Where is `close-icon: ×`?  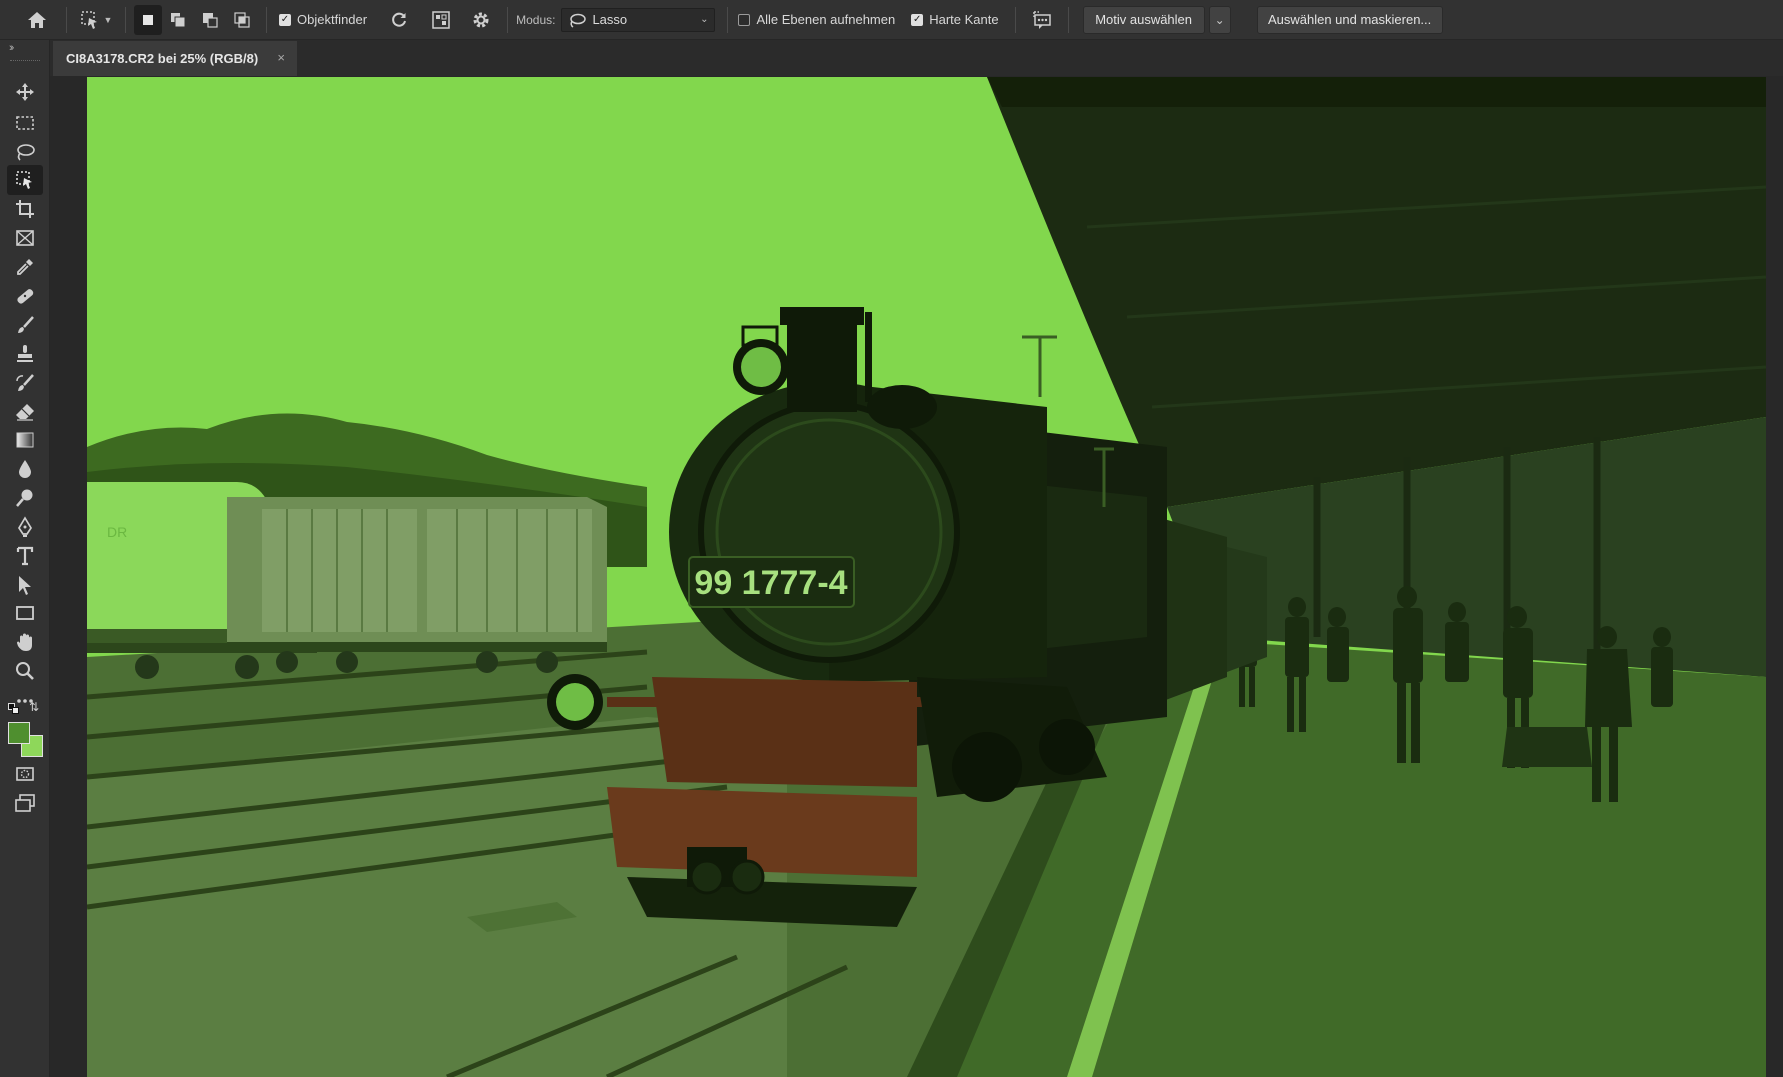 close-icon: × is located at coordinates (281, 57).